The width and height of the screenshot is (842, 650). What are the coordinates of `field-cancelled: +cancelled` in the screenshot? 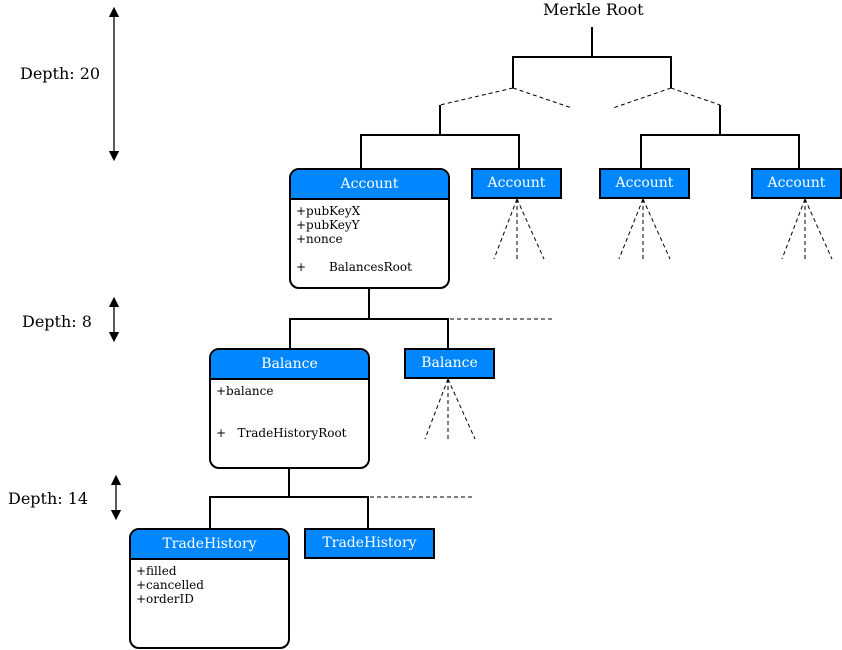 It's located at (170, 585).